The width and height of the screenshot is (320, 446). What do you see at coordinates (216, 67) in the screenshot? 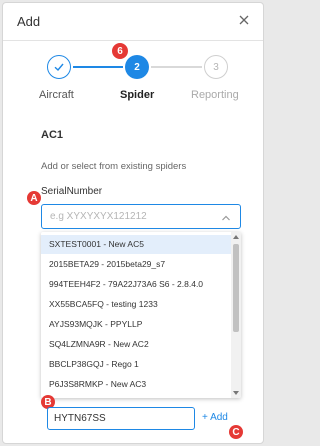
I see `step-reporting-indicator: 3` at bounding box center [216, 67].